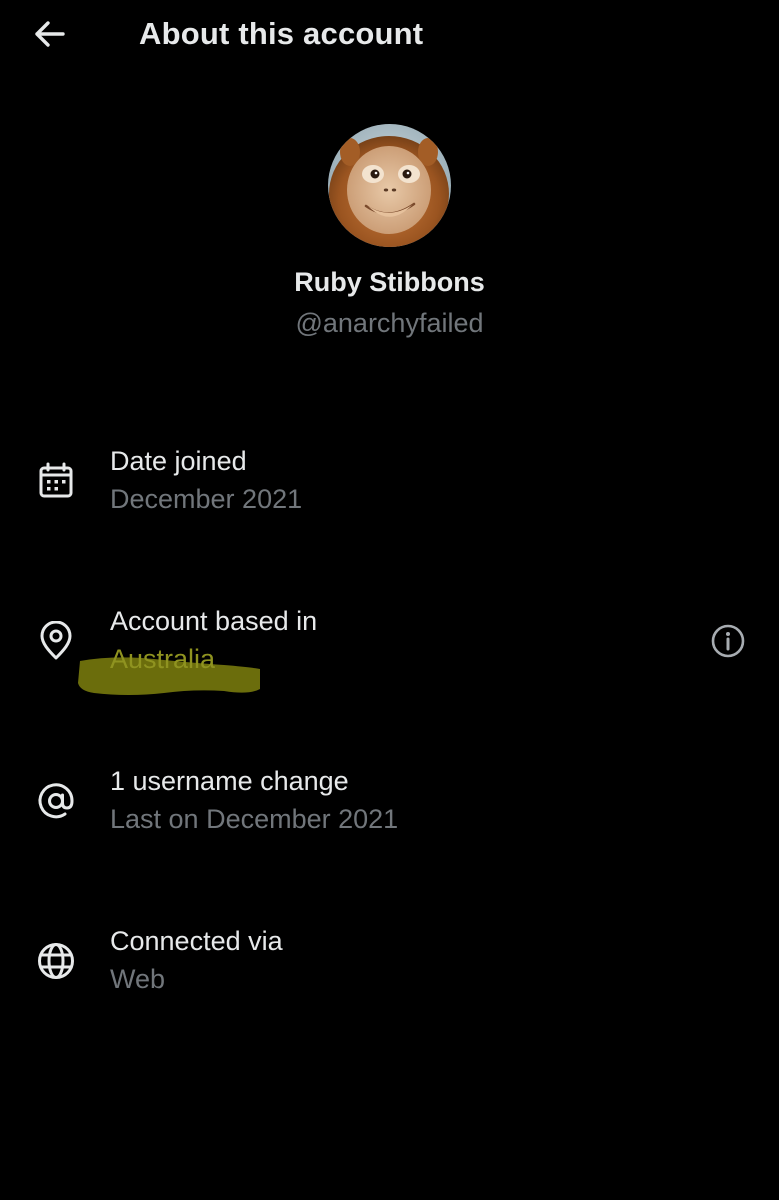  What do you see at coordinates (389, 282) in the screenshot?
I see `display-name: Ruby Stibbons` at bounding box center [389, 282].